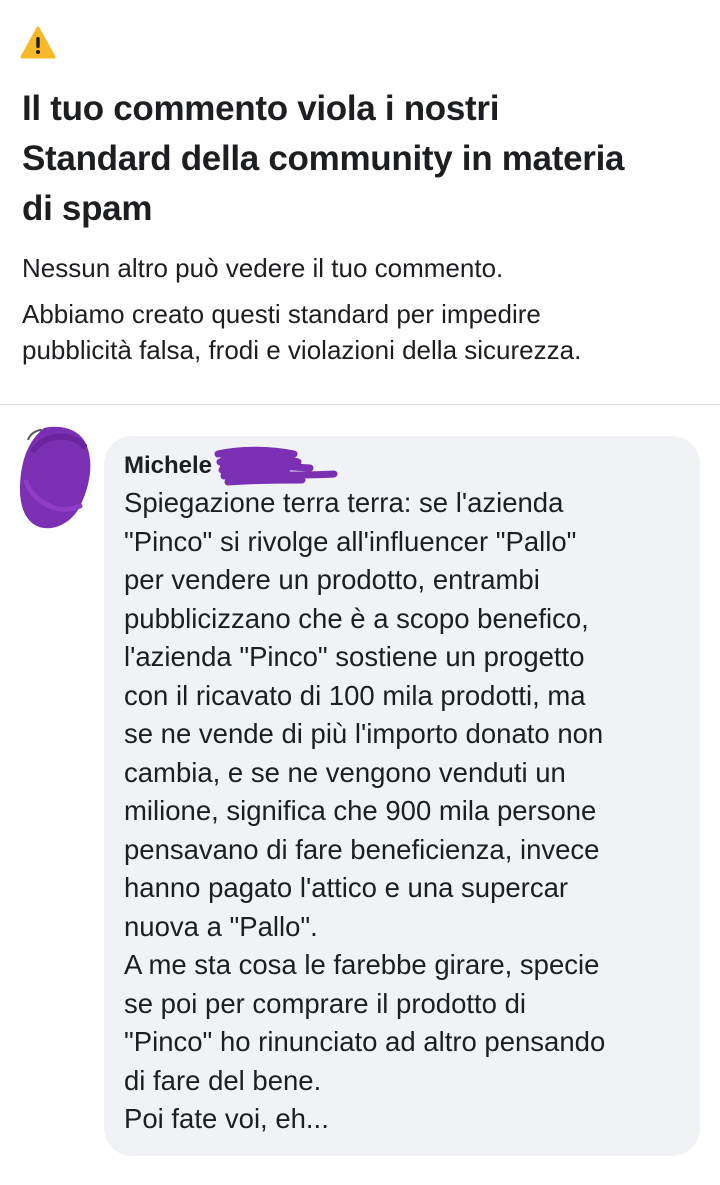 This screenshot has height=1185, width=720. What do you see at coordinates (365, 1041) in the screenshot?
I see `comment-line: "Pinco" ho rinunciato ad altro pensando` at bounding box center [365, 1041].